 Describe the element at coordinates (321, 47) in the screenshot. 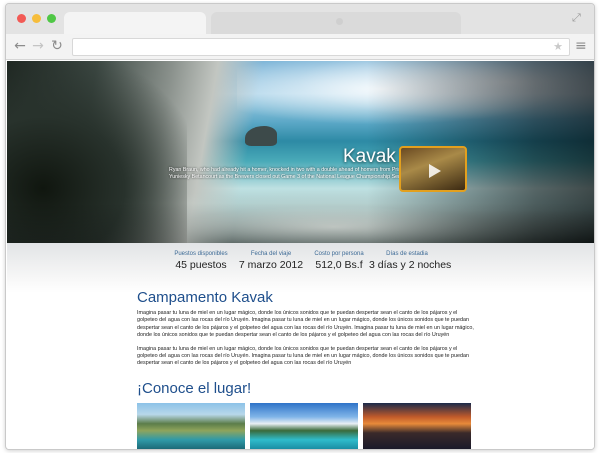

I see `address-bar: ★` at that location.